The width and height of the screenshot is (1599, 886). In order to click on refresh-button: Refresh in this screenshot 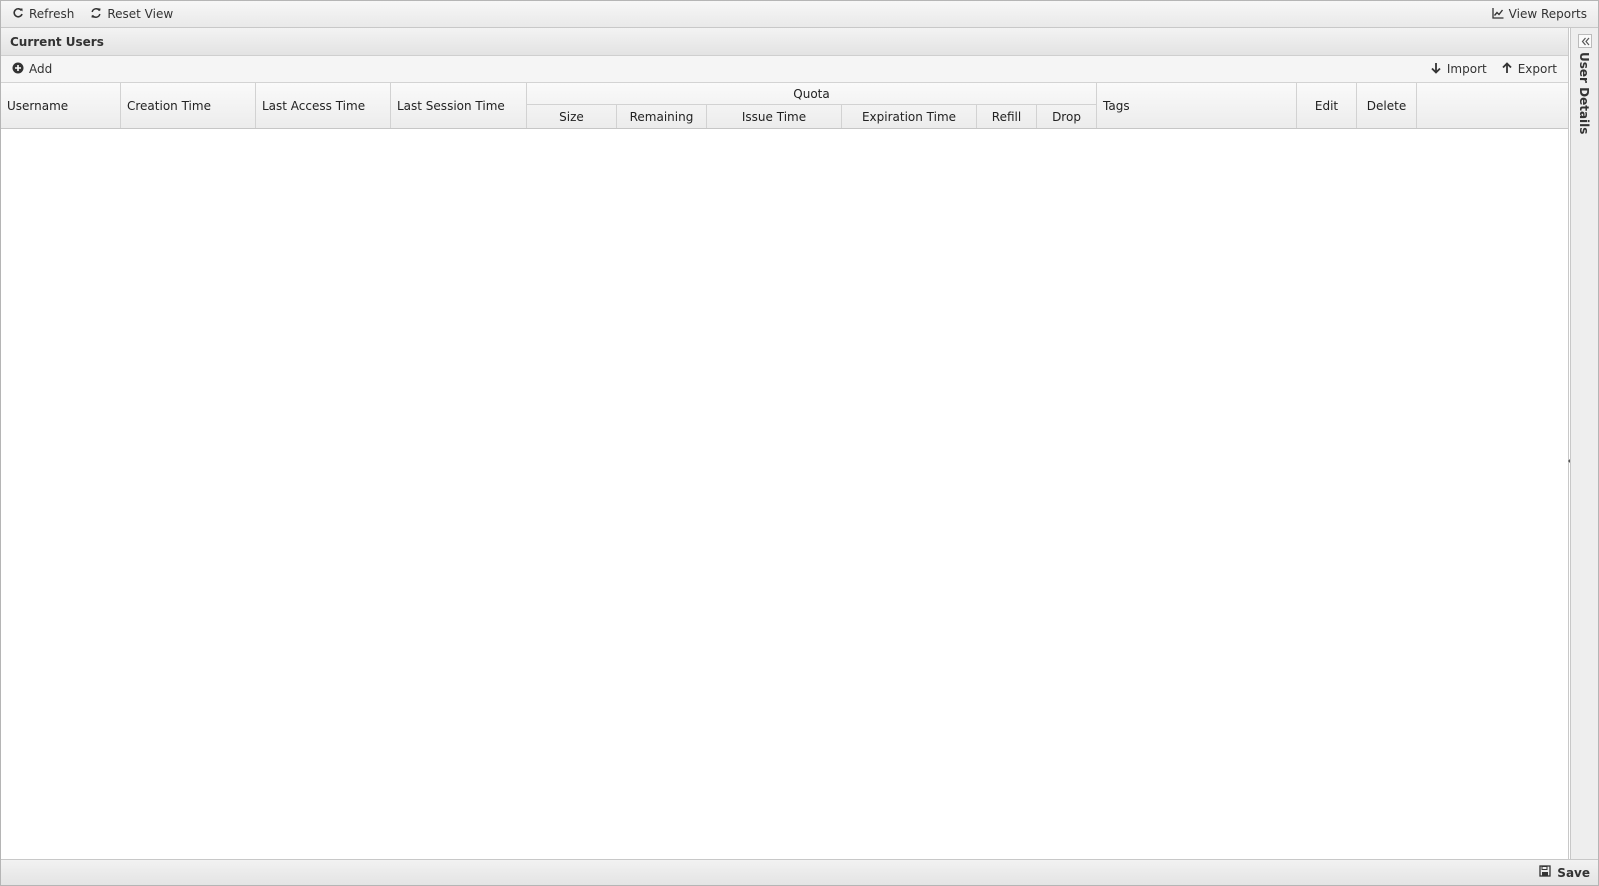, I will do `click(43, 14)`.